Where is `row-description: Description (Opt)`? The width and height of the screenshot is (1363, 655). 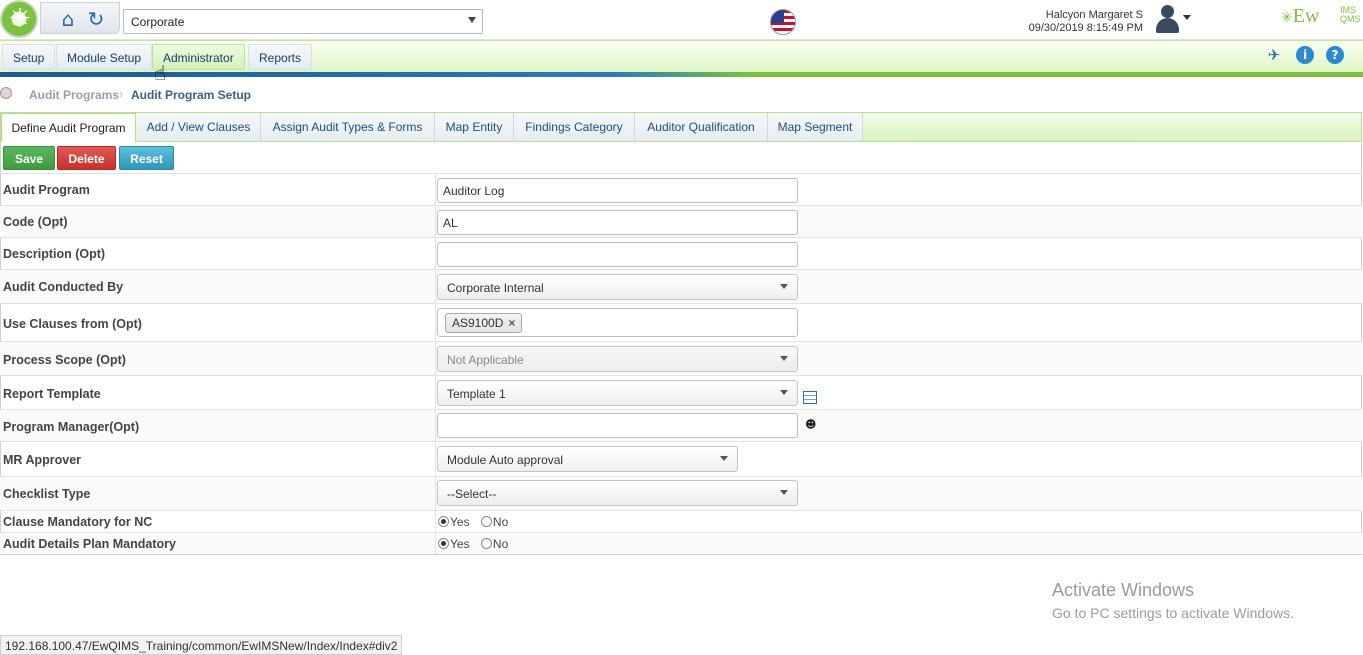
row-description: Description (Opt) is located at coordinates (681, 253).